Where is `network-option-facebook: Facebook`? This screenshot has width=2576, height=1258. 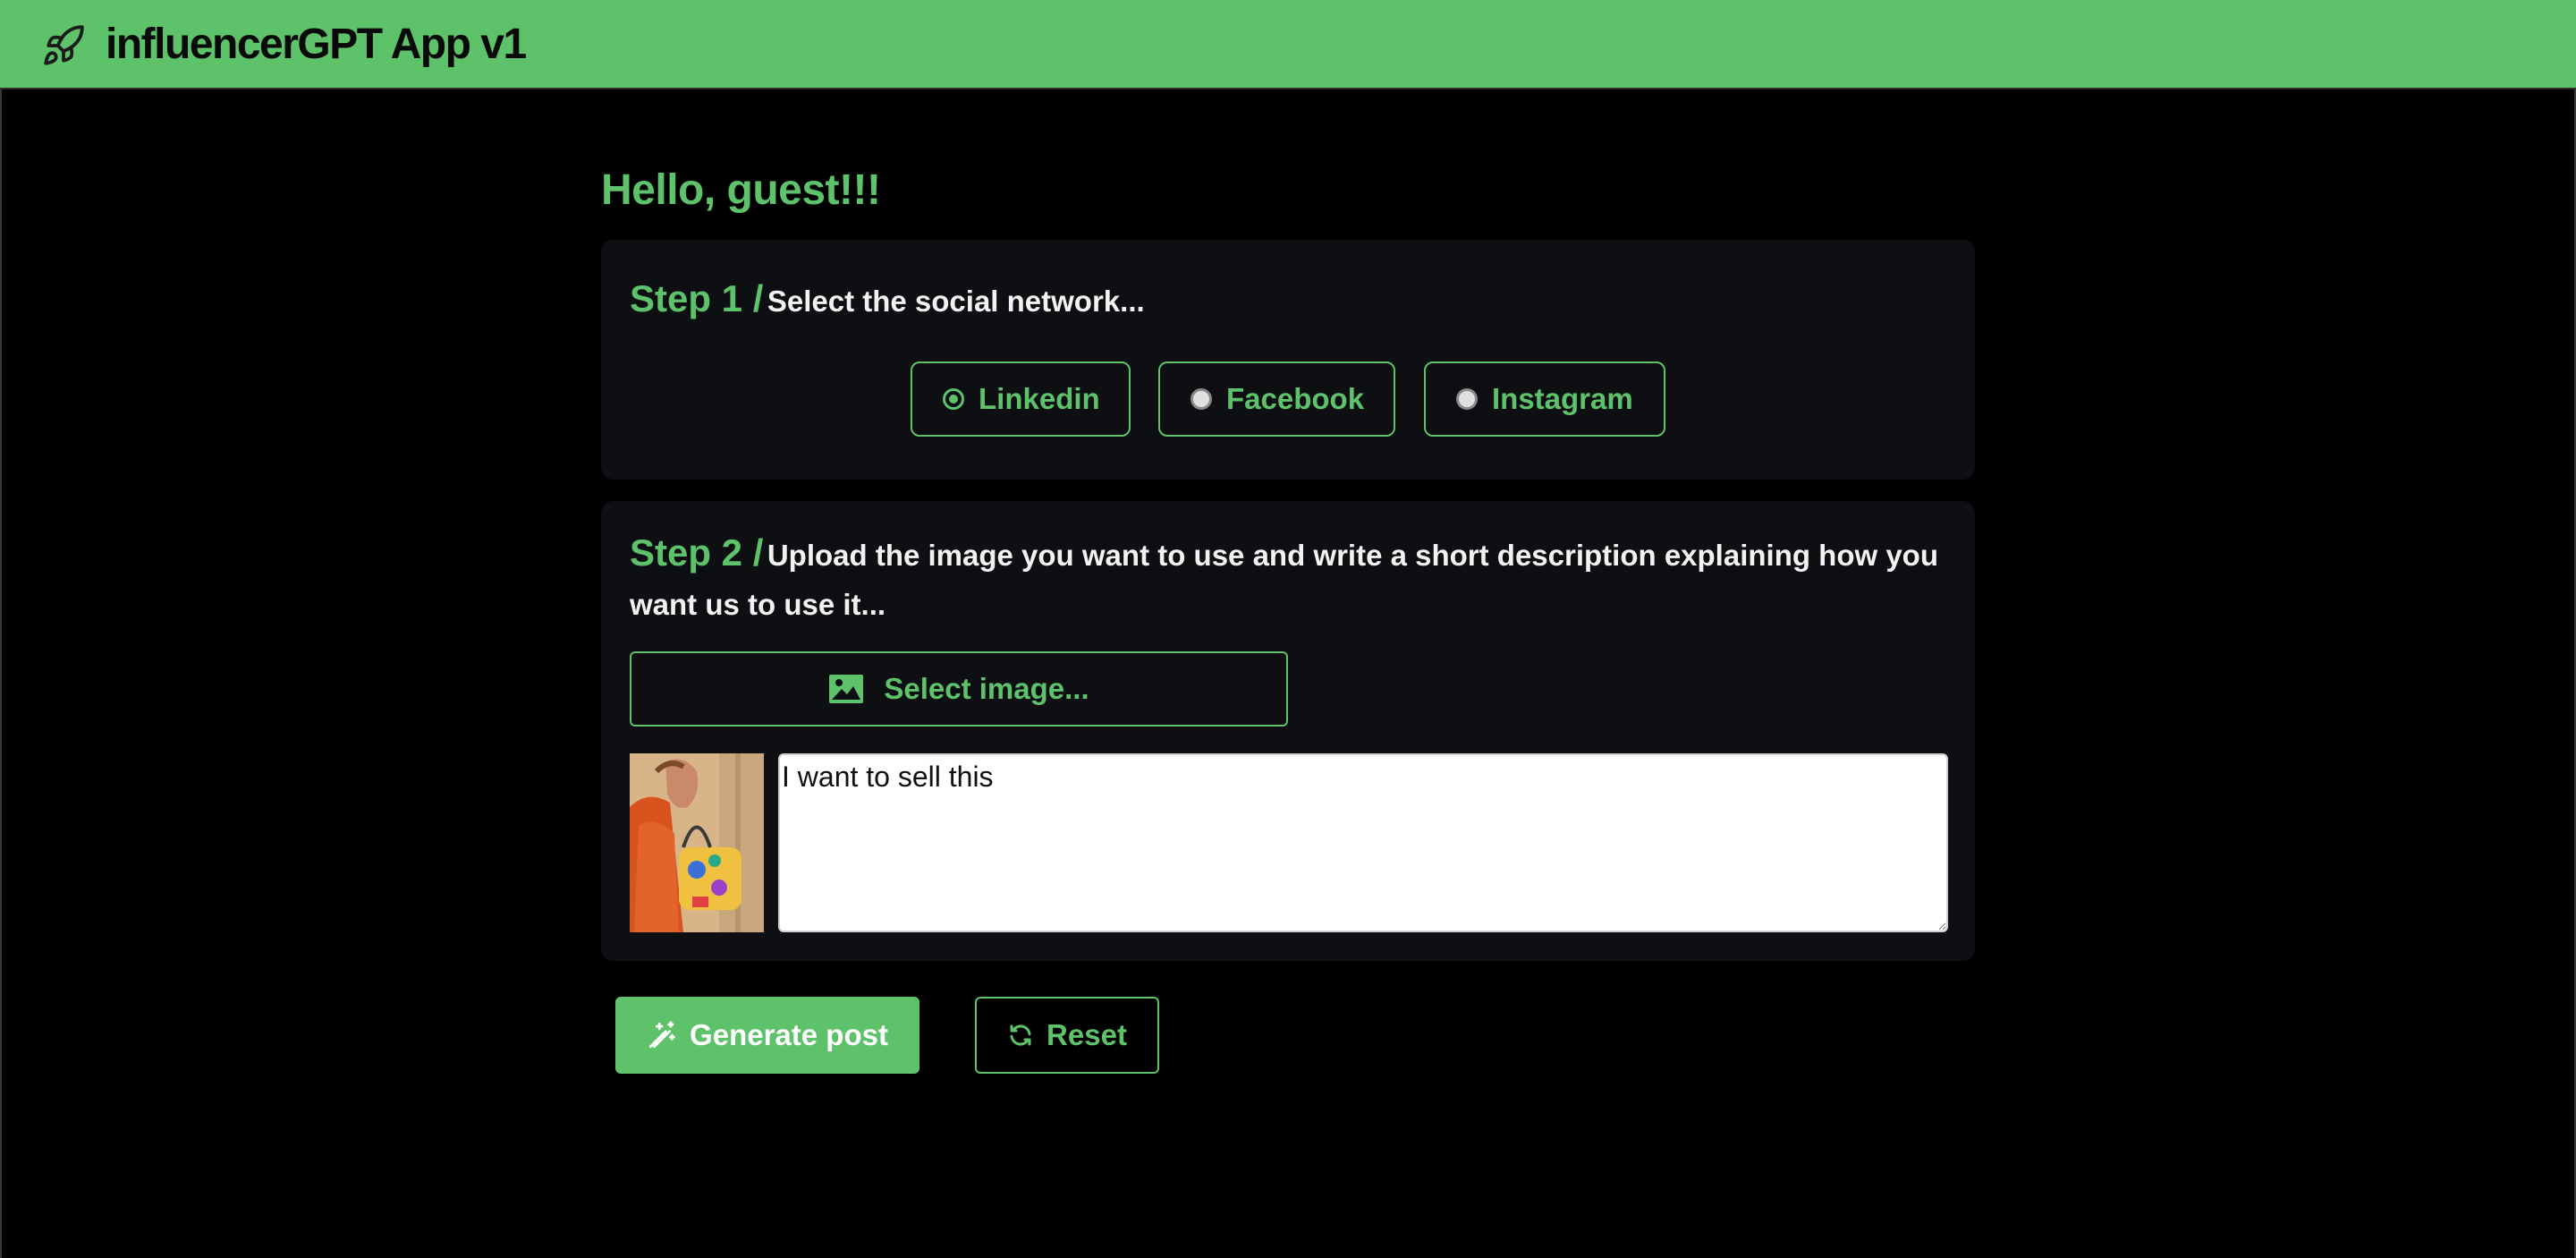
network-option-facebook: Facebook is located at coordinates (1276, 399).